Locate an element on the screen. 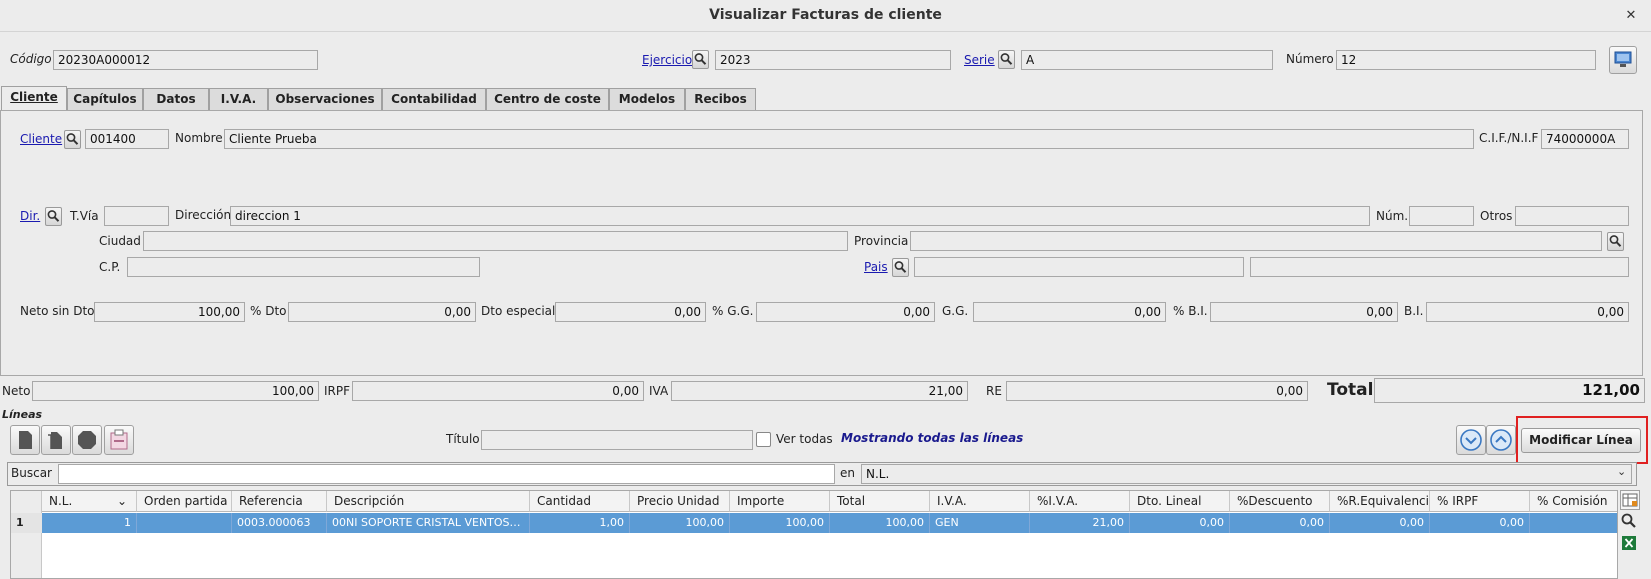 The width and height of the screenshot is (1651, 579). ver-todas-label: Ver todas is located at coordinates (804, 439).